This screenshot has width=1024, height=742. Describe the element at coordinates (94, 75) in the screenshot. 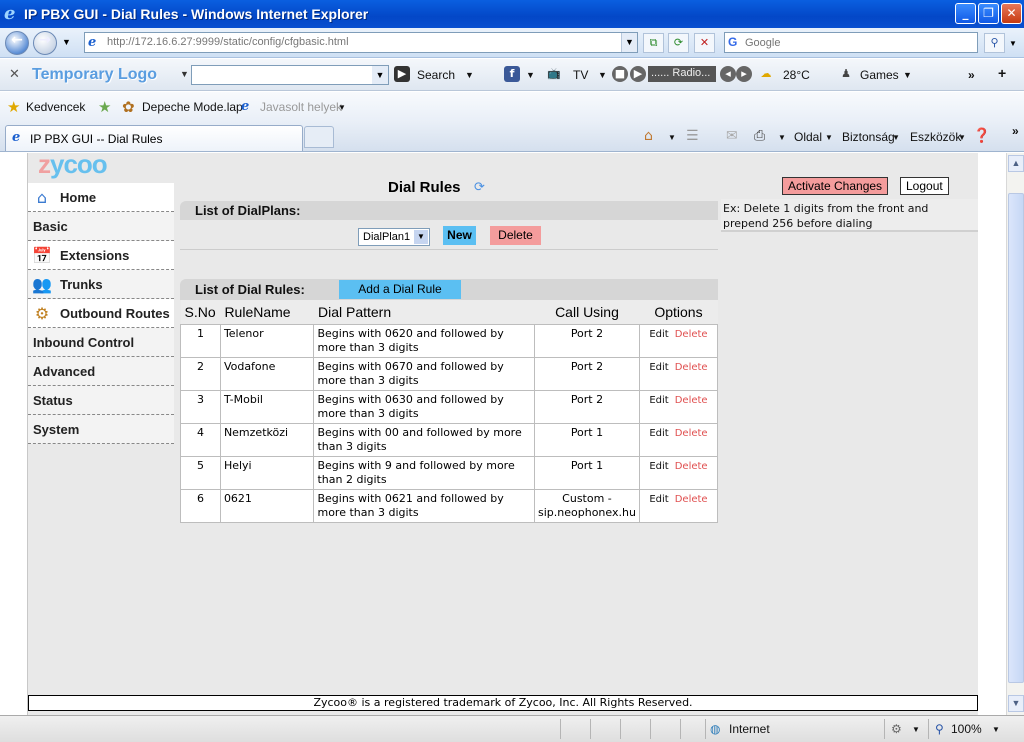

I see `toolbar-logo: Temporary Logo` at that location.